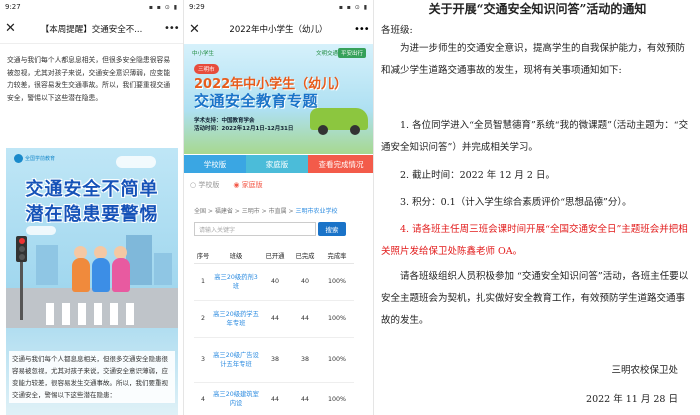  I want to click on search-input: 请输入关键字, so click(255, 229).